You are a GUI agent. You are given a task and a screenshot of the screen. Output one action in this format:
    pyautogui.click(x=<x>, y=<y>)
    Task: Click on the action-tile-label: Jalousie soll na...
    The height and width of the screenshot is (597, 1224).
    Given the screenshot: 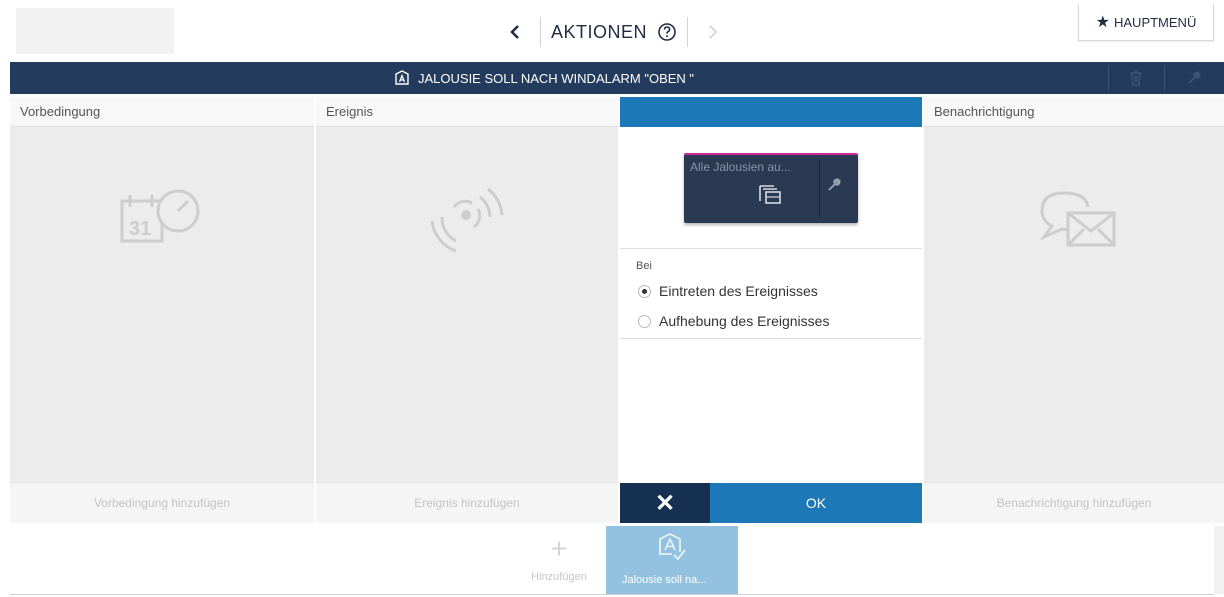 What is the action you would take?
    pyautogui.click(x=664, y=580)
    